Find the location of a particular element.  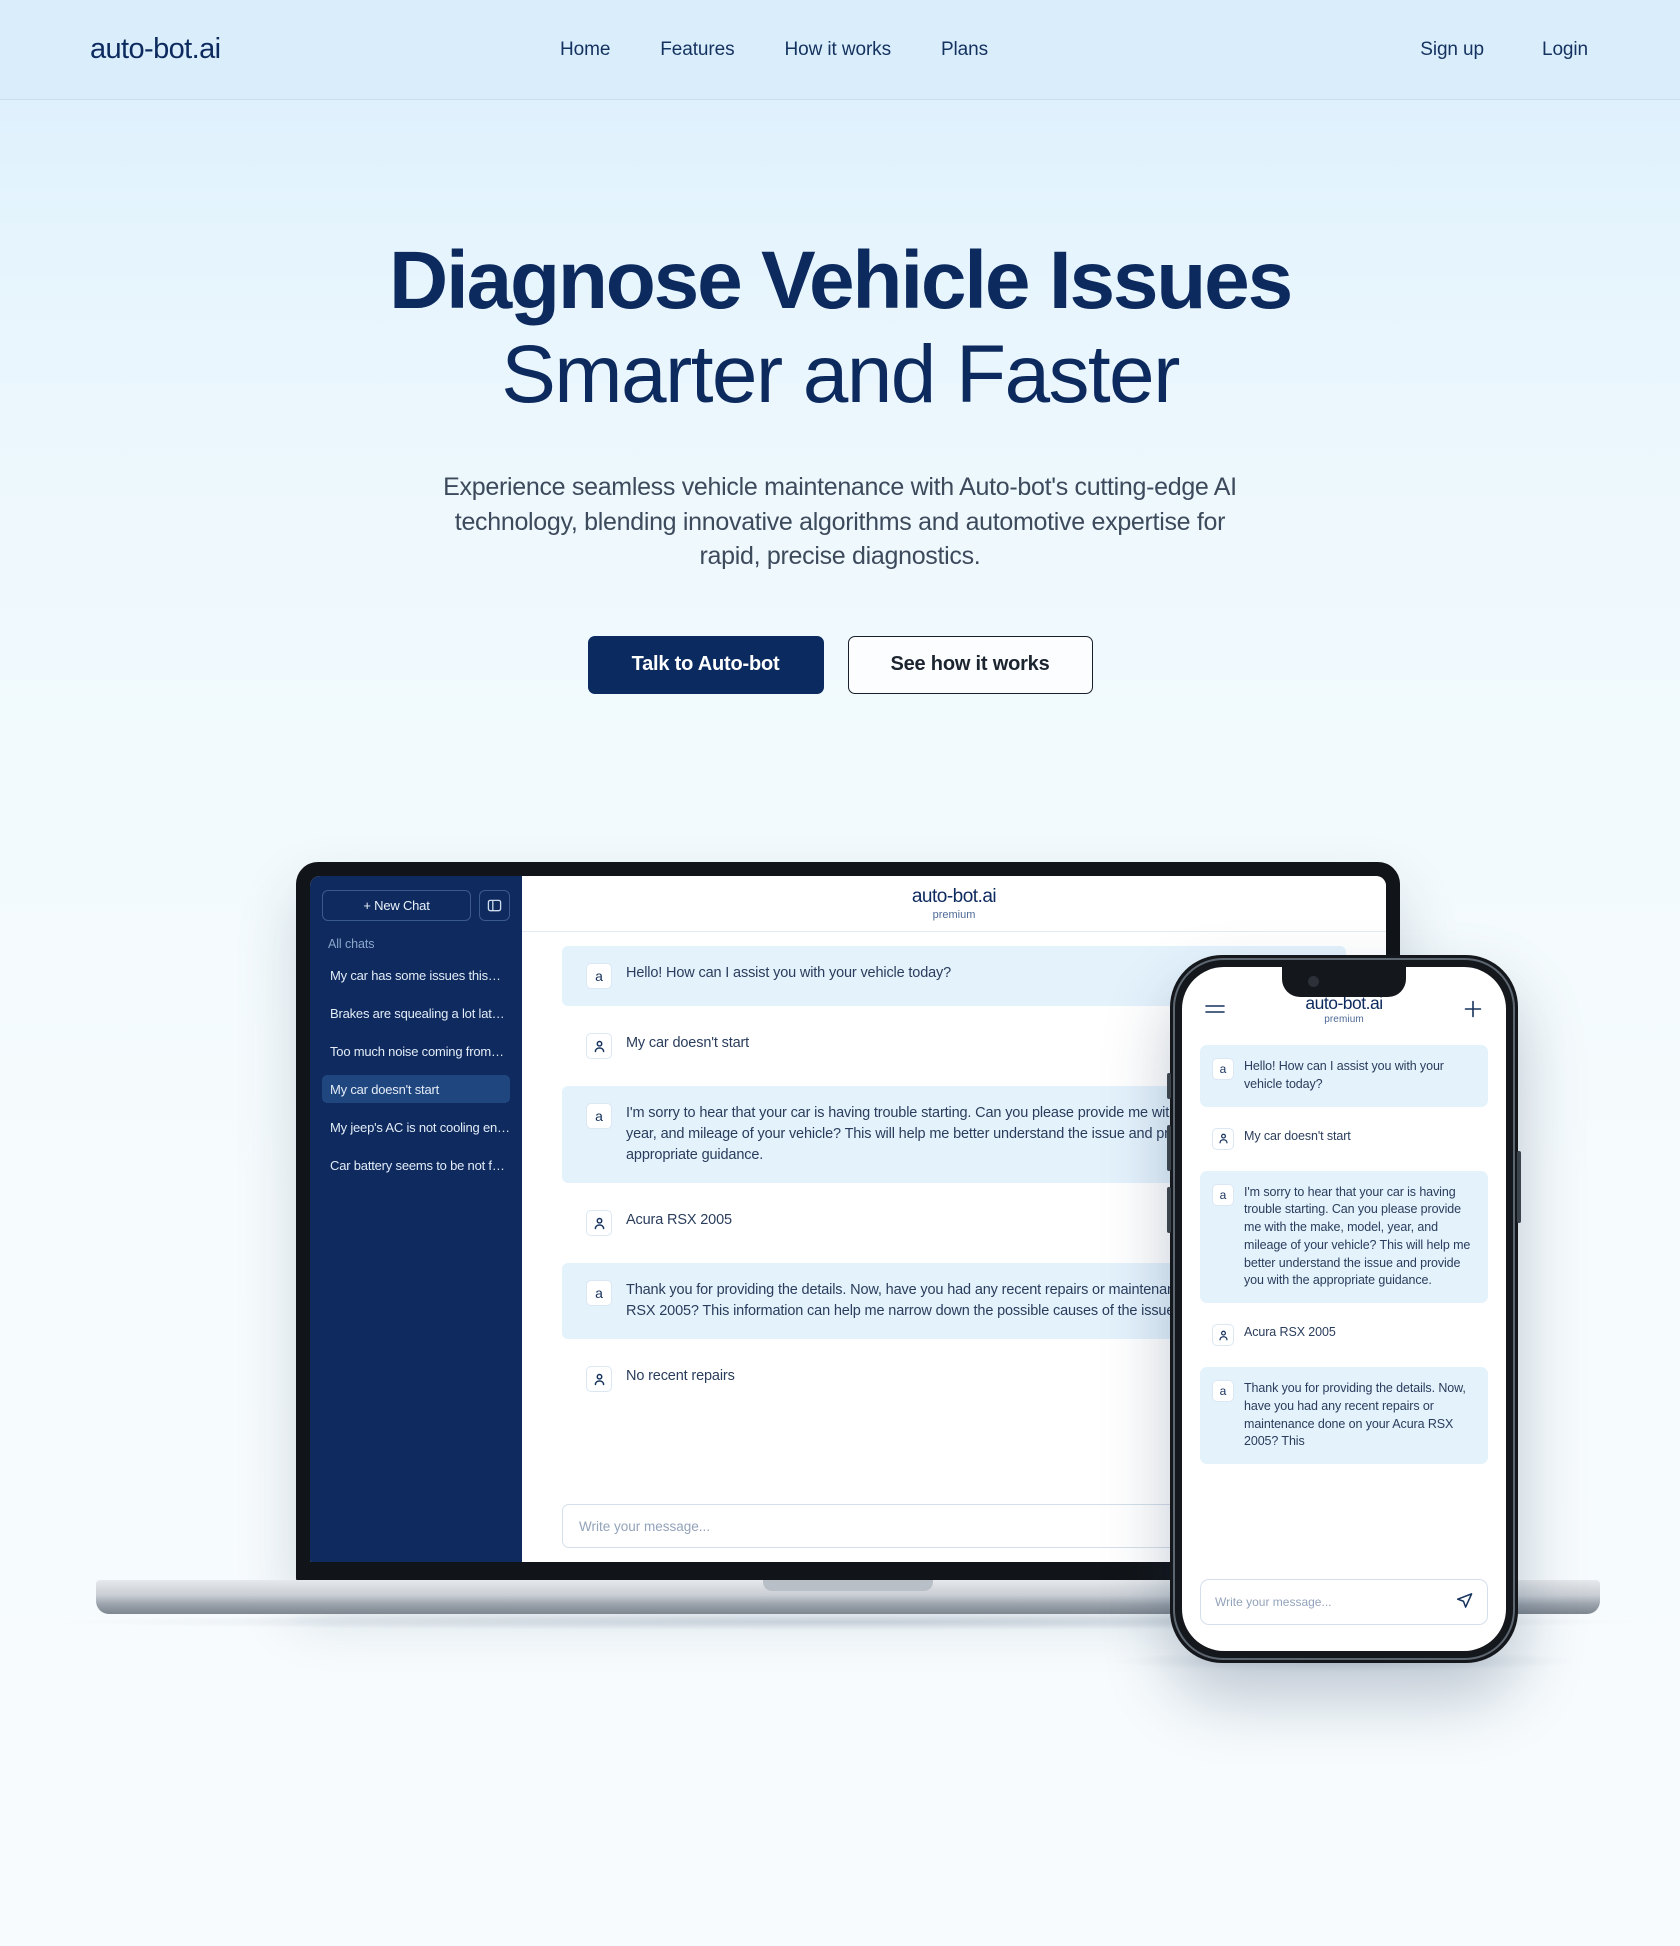

nav-link-features: Features is located at coordinates (697, 50).